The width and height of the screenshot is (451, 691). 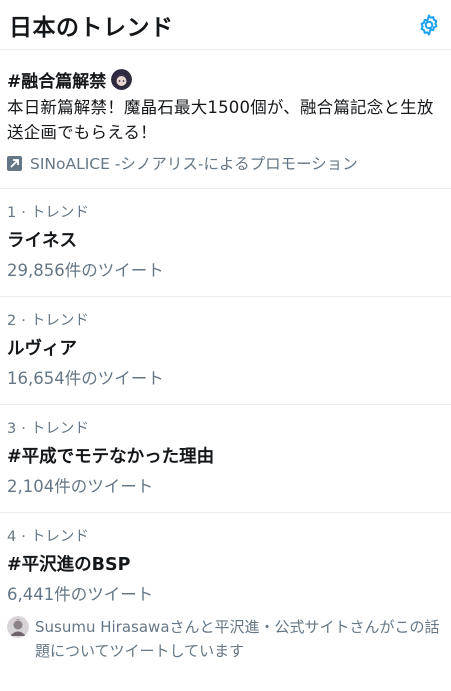 What do you see at coordinates (42, 349) in the screenshot?
I see `trend-name: ルヴィア` at bounding box center [42, 349].